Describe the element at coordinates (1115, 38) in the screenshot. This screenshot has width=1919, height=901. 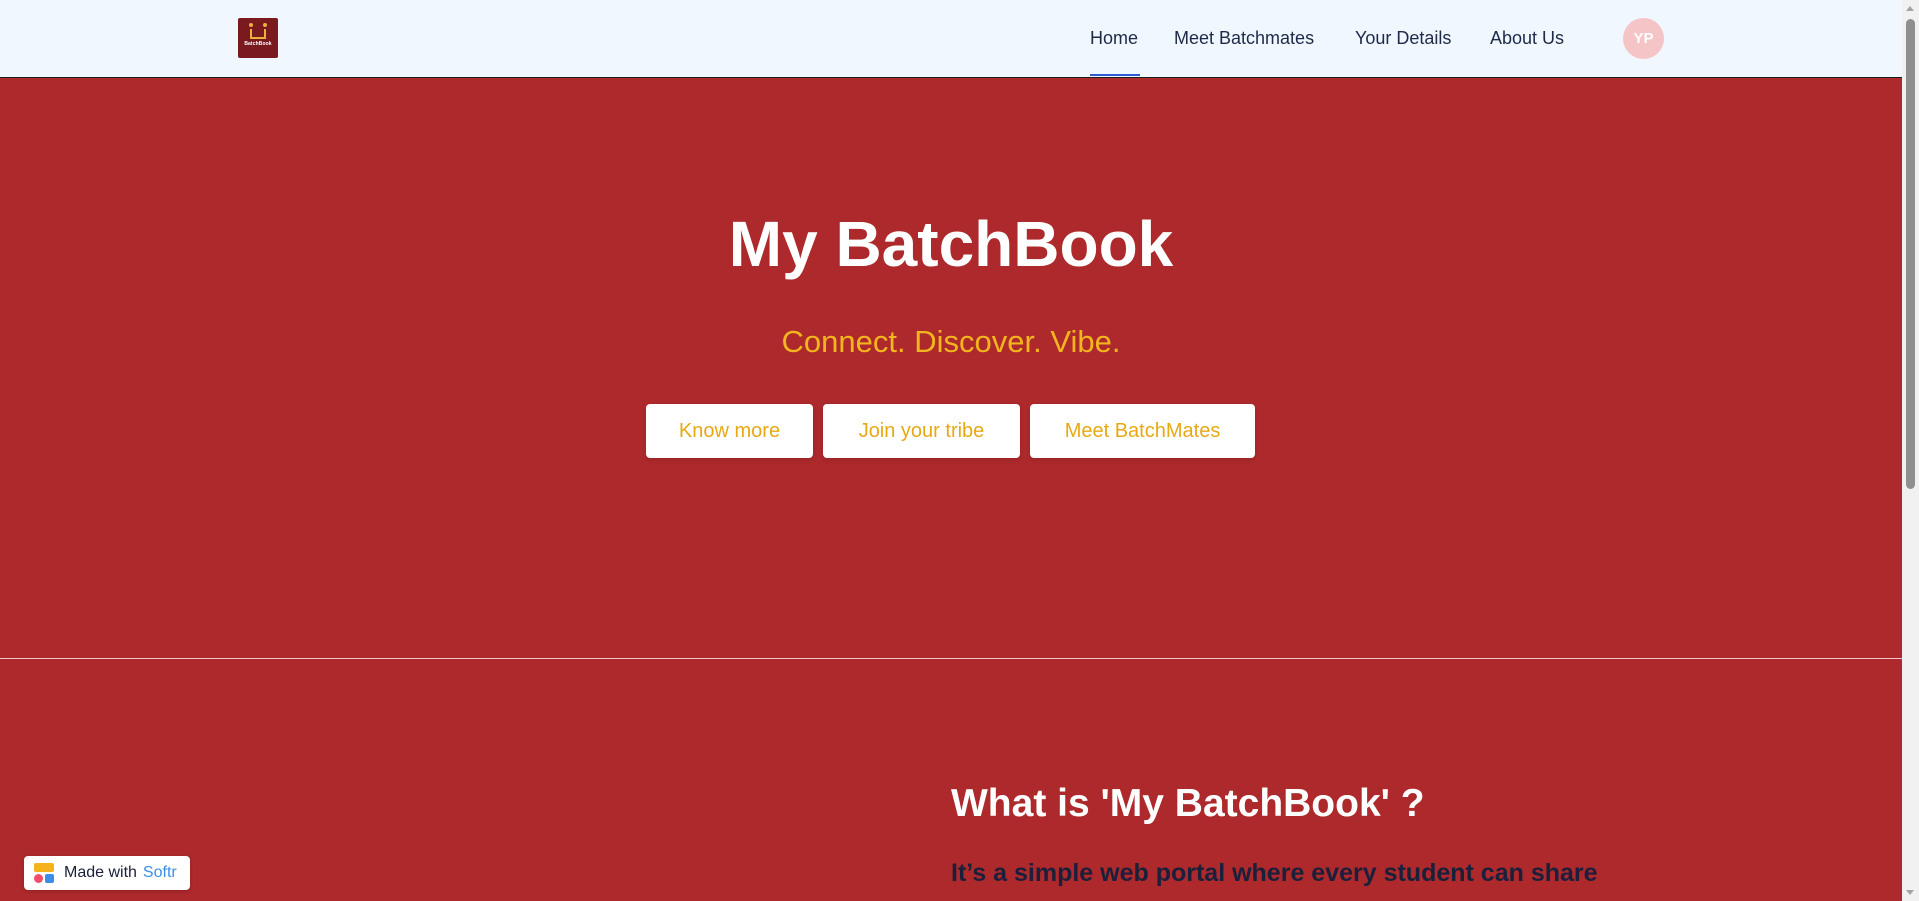
I see `nav-item-home: Home` at that location.